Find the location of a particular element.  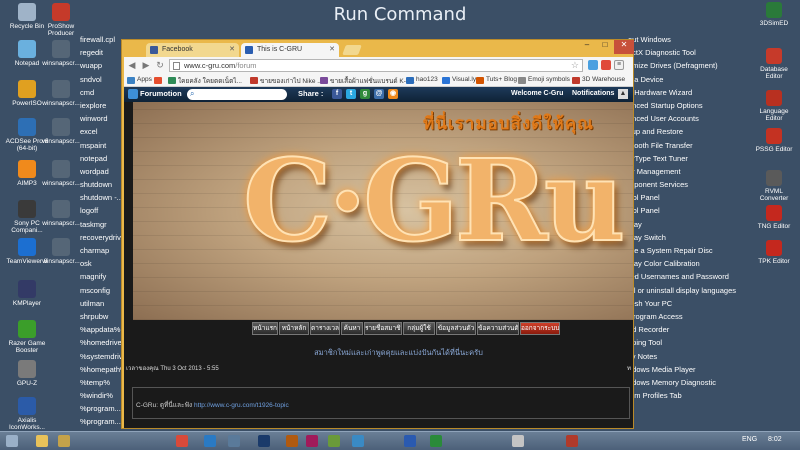

nav-button: ออกจากระบบ is located at coordinates (540, 328).